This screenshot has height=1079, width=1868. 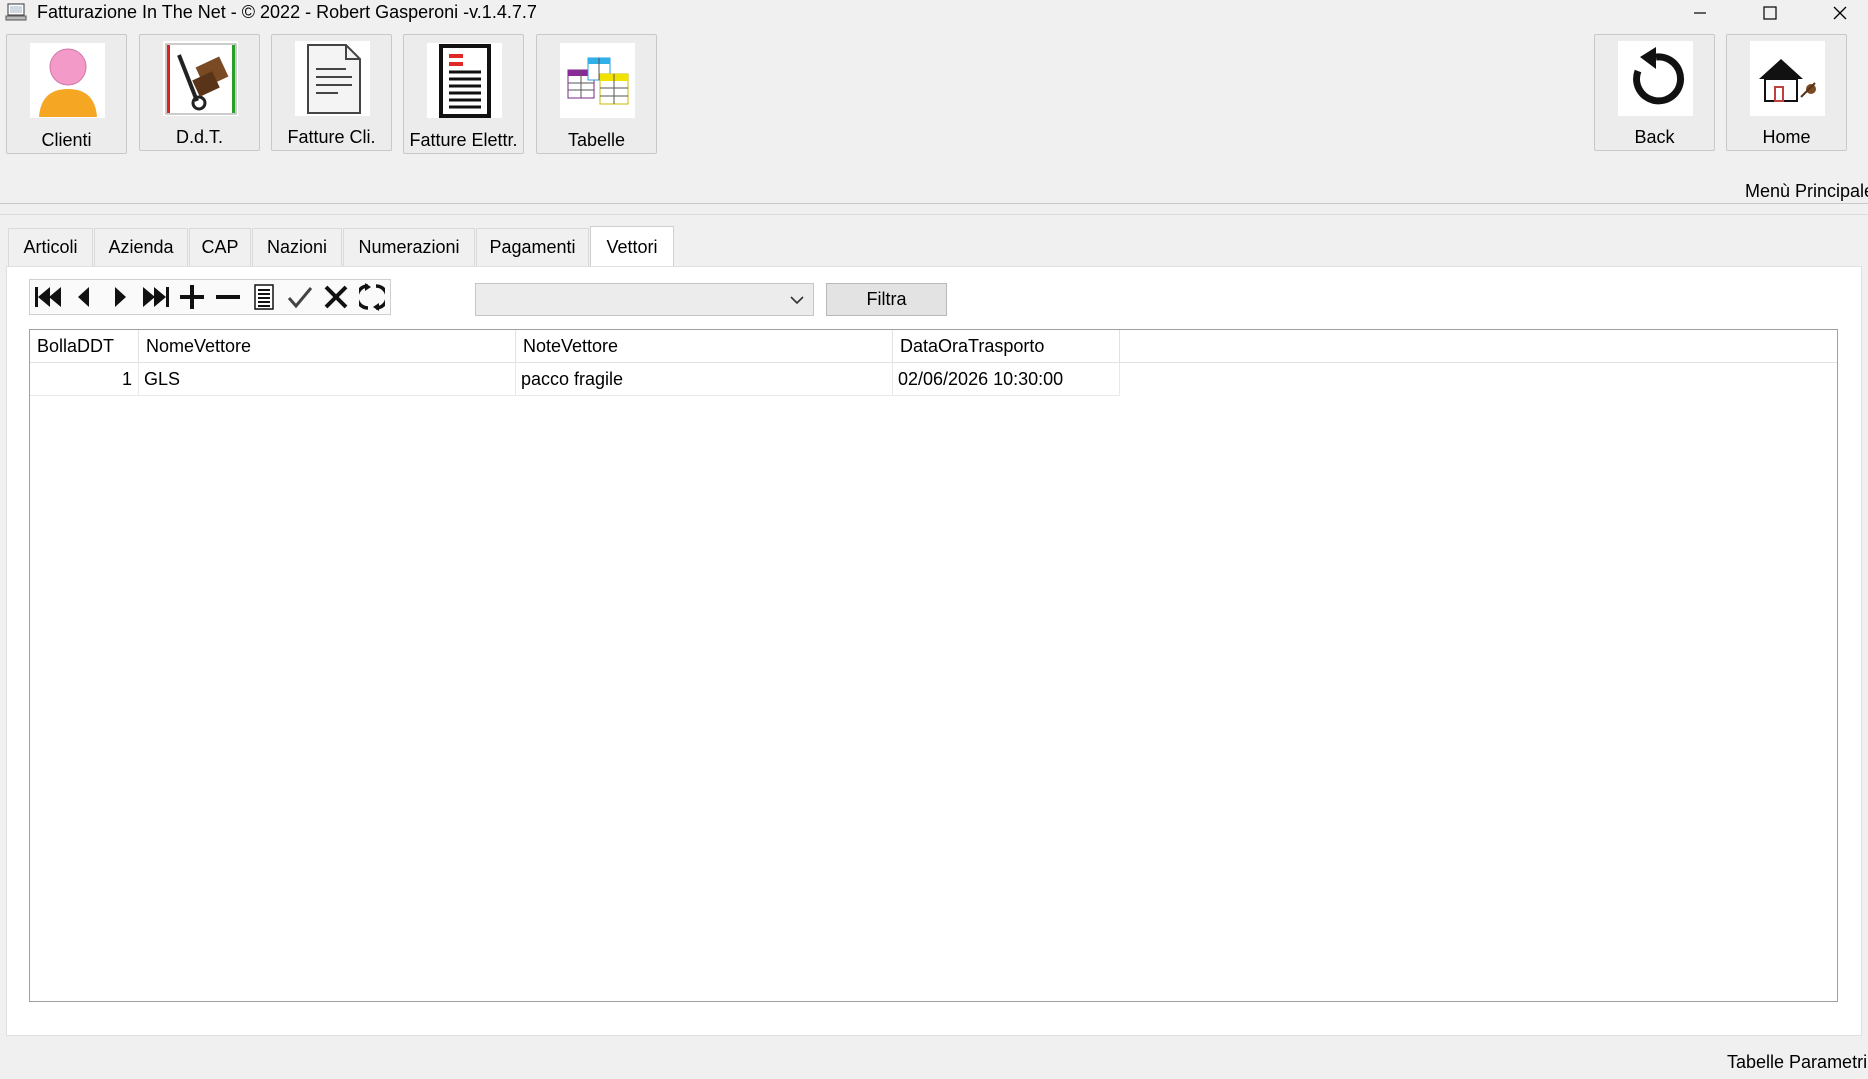 What do you see at coordinates (220, 247) in the screenshot?
I see `tab-cap: CAP` at bounding box center [220, 247].